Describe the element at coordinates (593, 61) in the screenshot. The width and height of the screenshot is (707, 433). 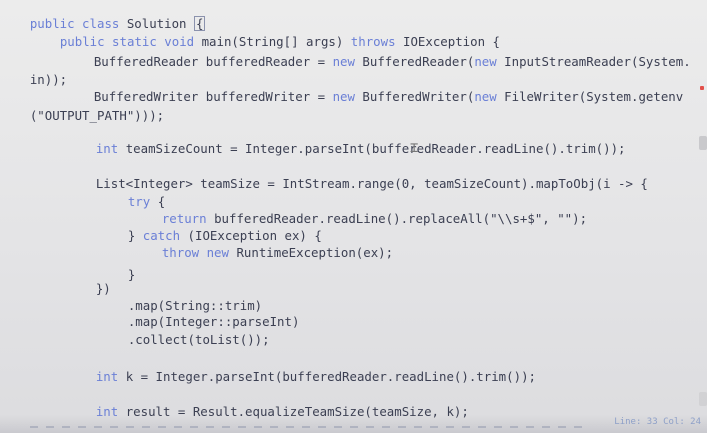
I see `code-text: InputStreamReader(System.` at that location.